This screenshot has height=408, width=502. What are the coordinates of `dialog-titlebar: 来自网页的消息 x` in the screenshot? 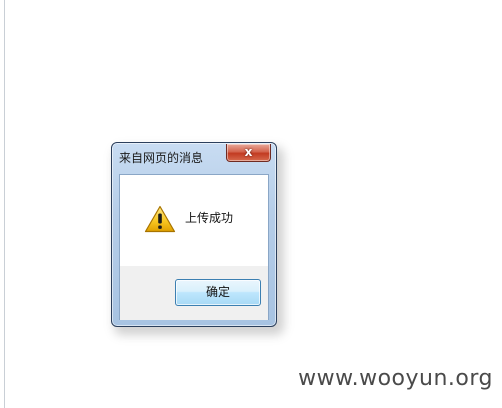 It's located at (194, 158).